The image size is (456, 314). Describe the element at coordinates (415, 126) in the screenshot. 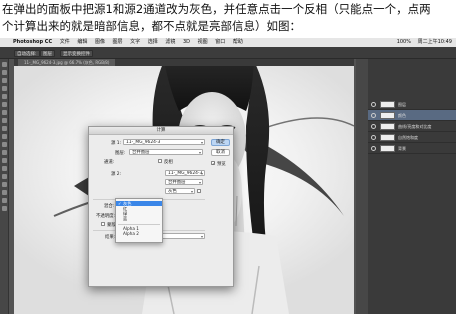

I see `layer-name: 曲线/亮度和对比度` at that location.